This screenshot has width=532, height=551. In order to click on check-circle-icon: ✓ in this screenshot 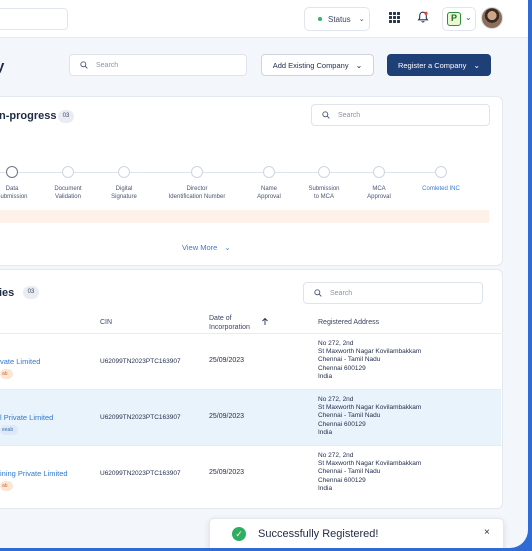, I will do `click(239, 534)`.